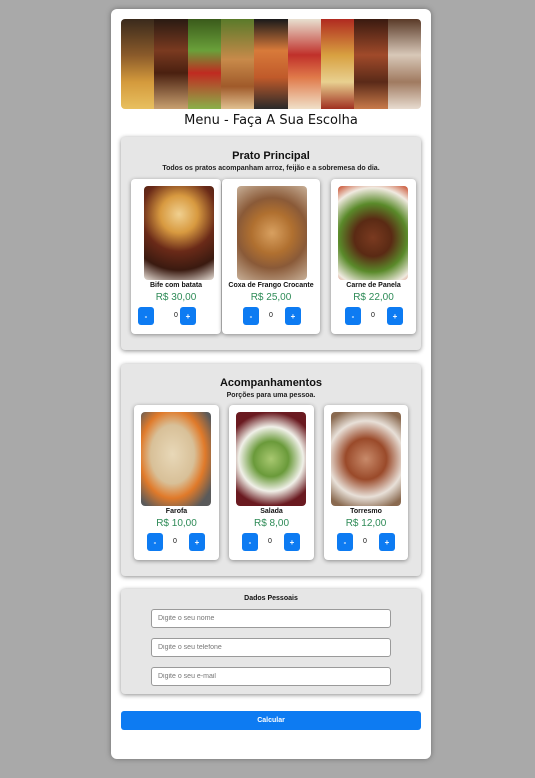  What do you see at coordinates (271, 459) in the screenshot?
I see `side-photo-salada` at bounding box center [271, 459].